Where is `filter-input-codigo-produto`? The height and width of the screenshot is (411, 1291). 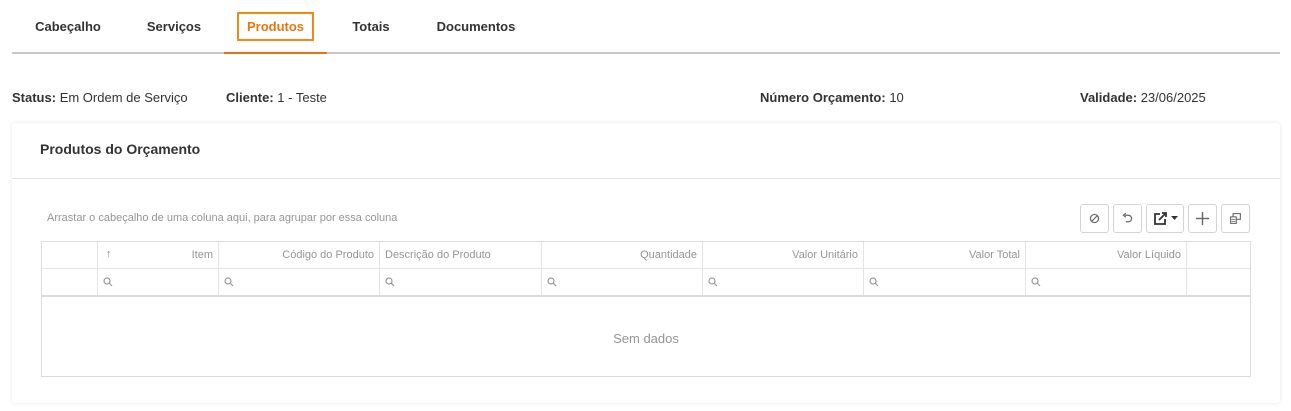
filter-input-codigo-produto is located at coordinates (299, 282).